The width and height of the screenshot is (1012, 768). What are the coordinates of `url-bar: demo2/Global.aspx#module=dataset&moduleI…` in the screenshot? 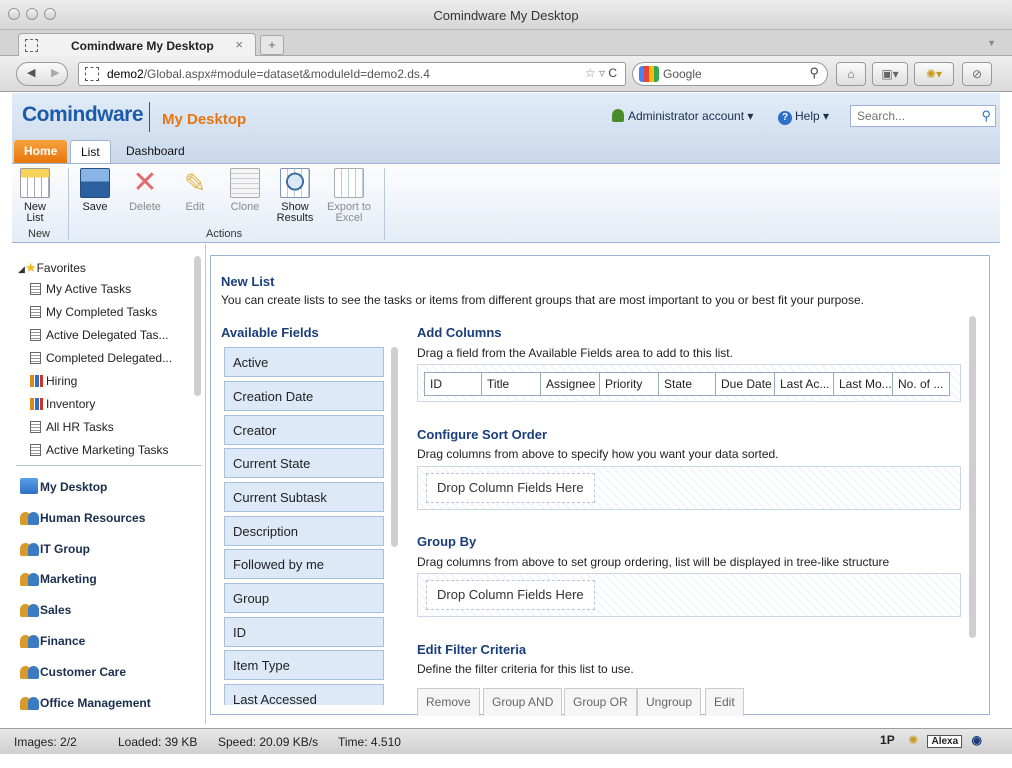 It's located at (352, 74).